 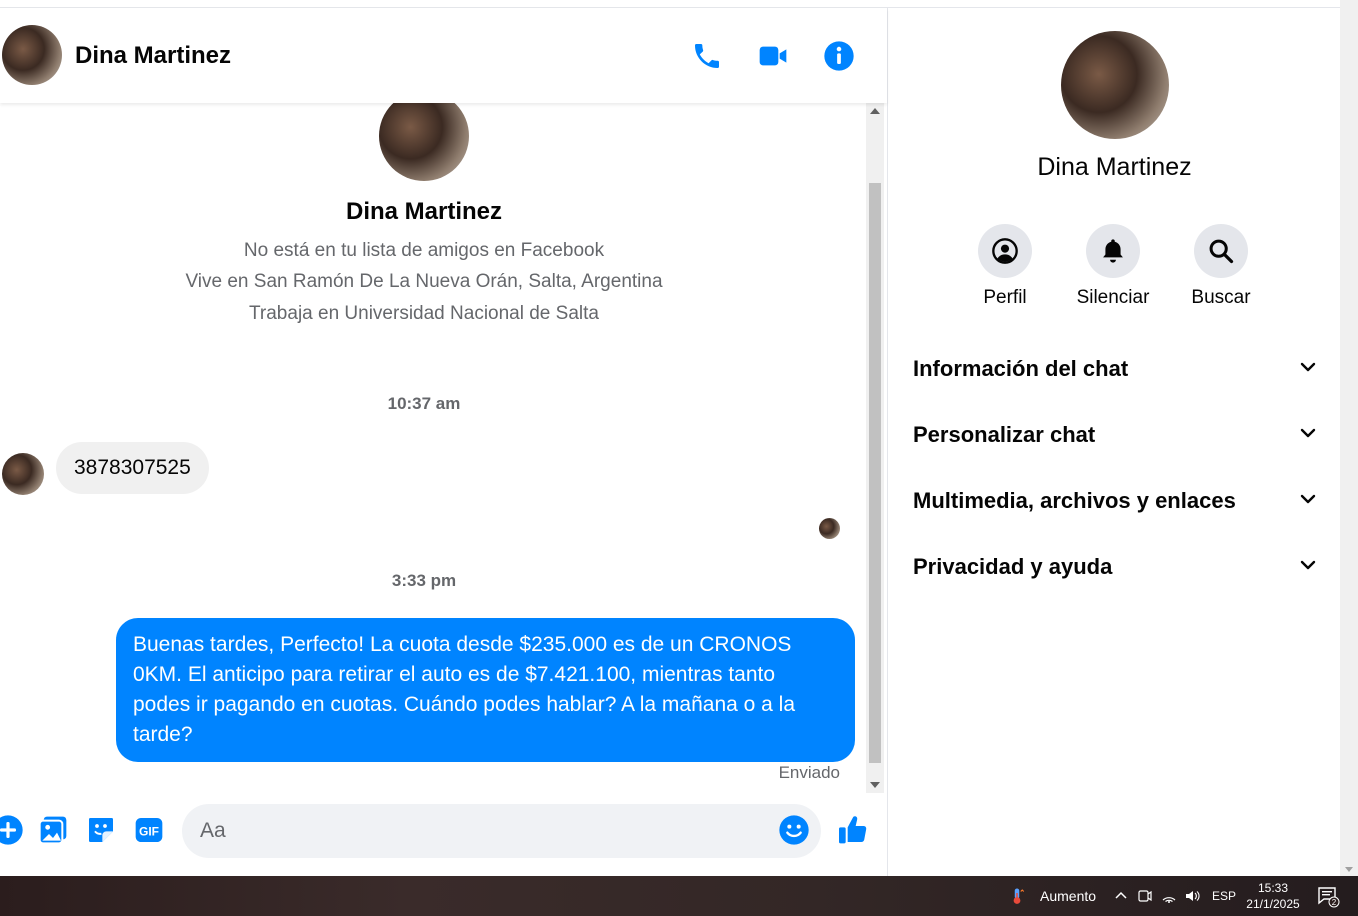 What do you see at coordinates (443, 55) in the screenshot?
I see `chat-header: Dina Martinez` at bounding box center [443, 55].